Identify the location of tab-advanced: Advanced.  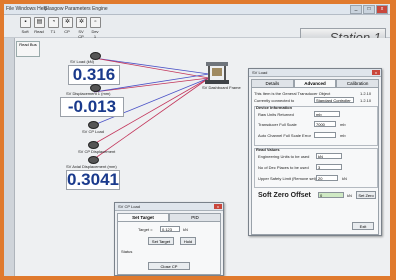
(315, 83).